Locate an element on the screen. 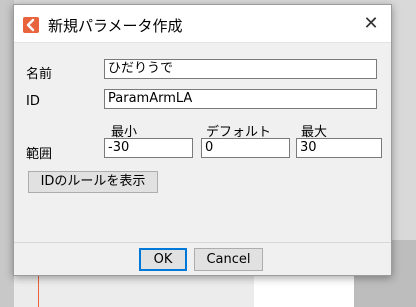  close-icon: ✕ is located at coordinates (371, 24).